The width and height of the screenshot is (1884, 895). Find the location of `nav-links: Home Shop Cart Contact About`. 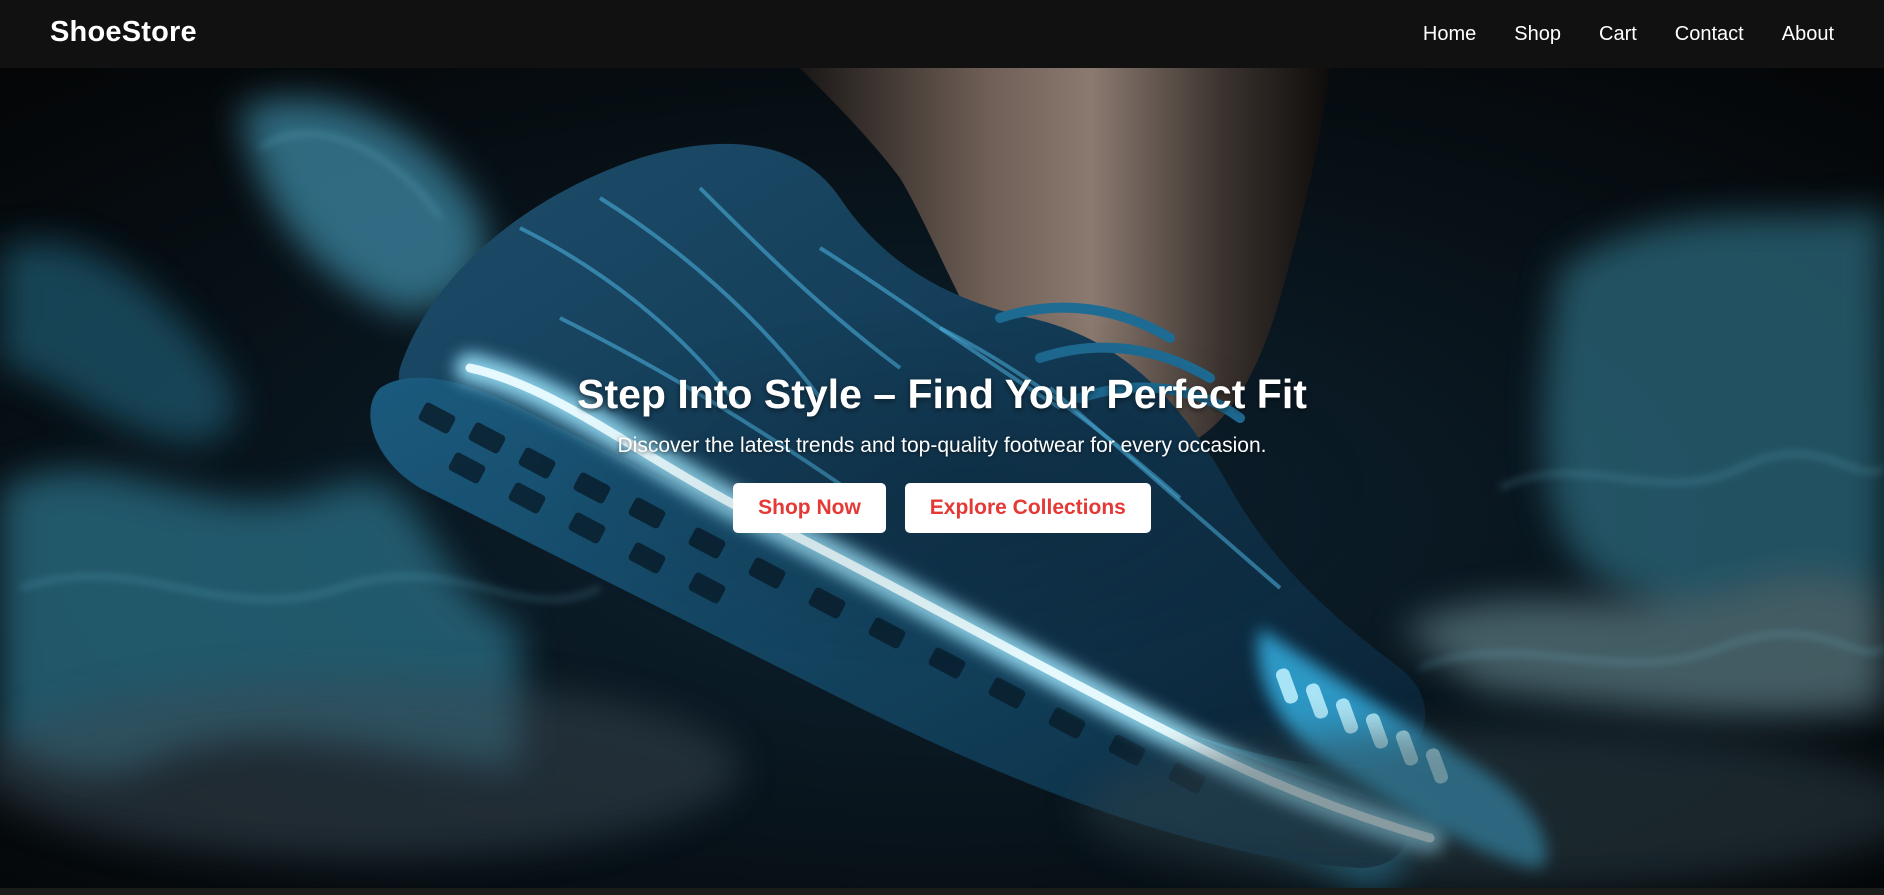

nav-links: Home Shop Cart Contact About is located at coordinates (1628, 34).